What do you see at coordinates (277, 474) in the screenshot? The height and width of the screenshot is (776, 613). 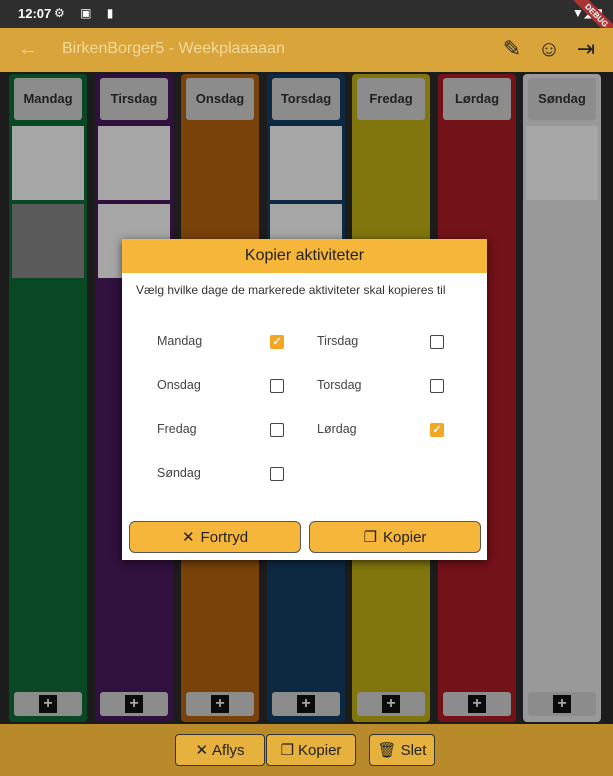 I see `checkbox-sondag` at bounding box center [277, 474].